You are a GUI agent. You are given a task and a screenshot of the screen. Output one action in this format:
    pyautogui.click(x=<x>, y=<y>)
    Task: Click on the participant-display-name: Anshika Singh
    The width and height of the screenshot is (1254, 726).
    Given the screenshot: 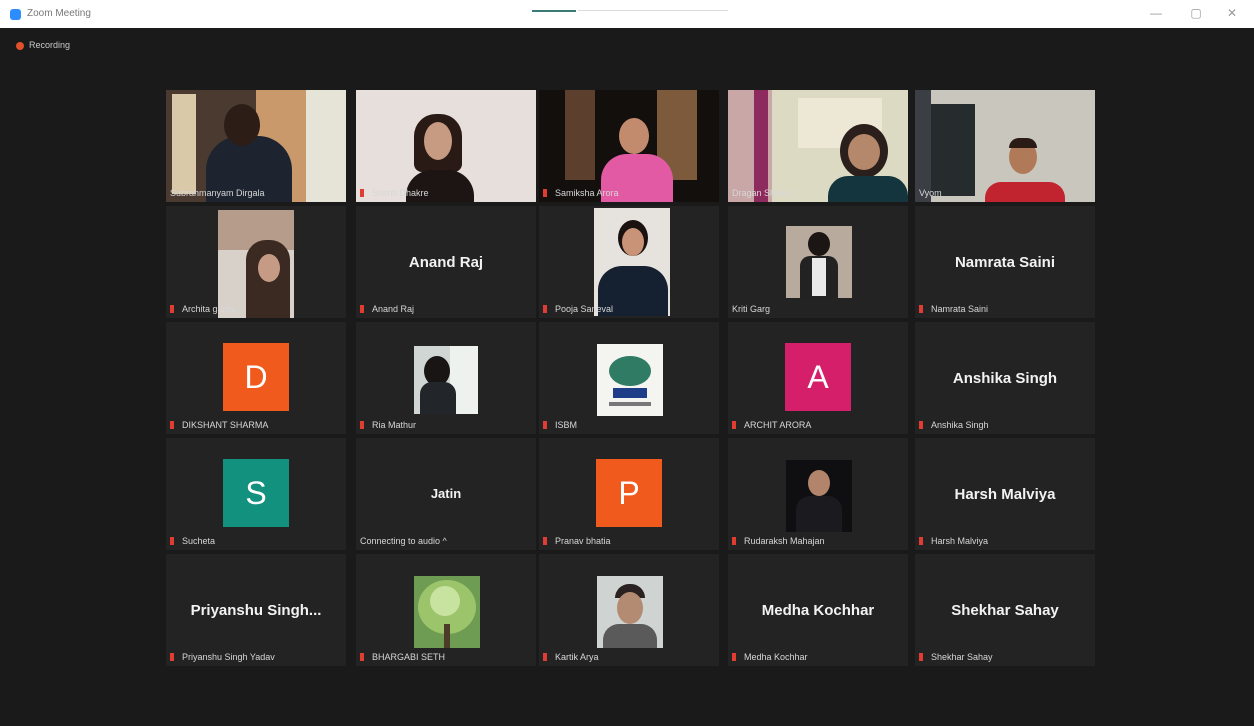 What is the action you would take?
    pyautogui.click(x=1005, y=378)
    